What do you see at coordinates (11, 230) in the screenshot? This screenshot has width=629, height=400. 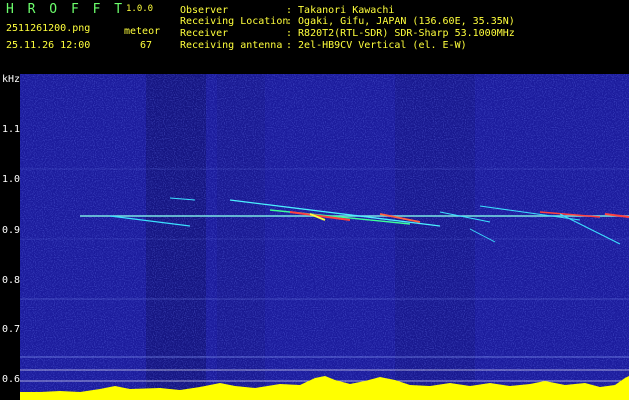 I see `freq-tick-0.9: 0.9` at bounding box center [11, 230].